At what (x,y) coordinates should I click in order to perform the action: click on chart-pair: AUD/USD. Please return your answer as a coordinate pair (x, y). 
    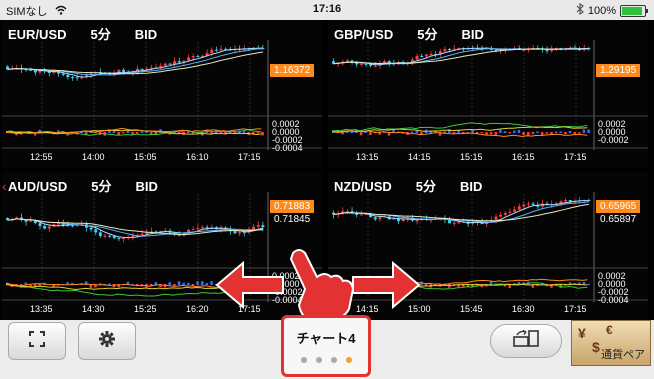
    Looking at the image, I should click on (38, 186).